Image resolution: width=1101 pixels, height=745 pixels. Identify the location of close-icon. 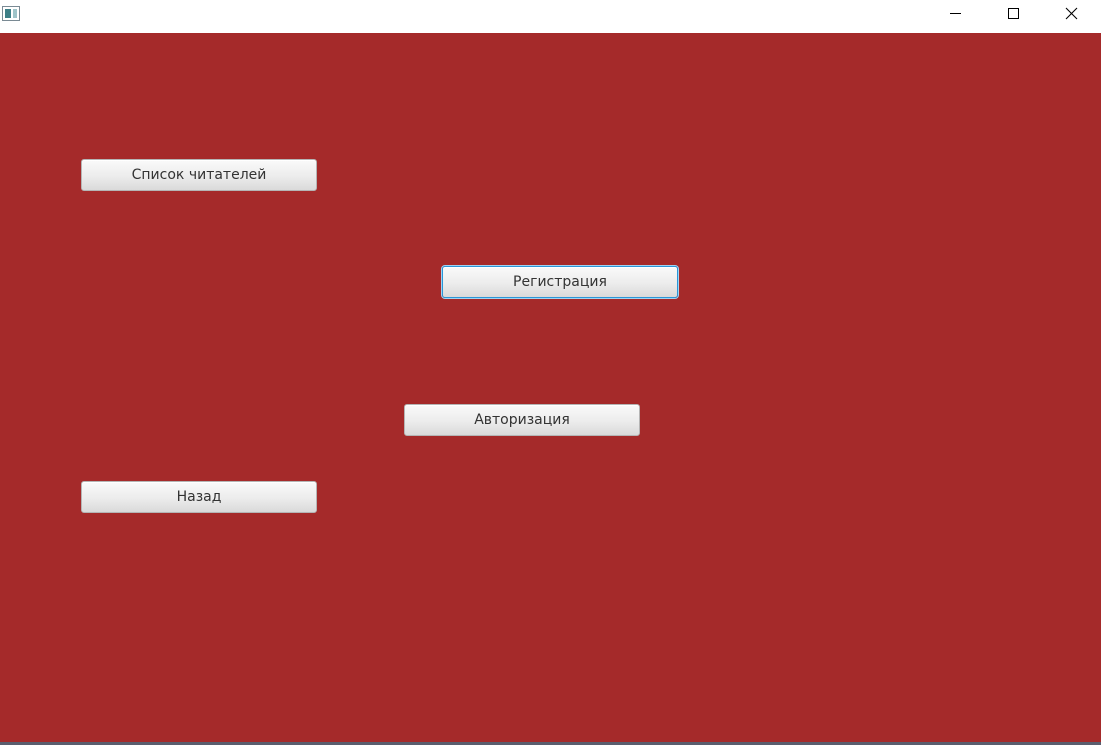
(1071, 13).